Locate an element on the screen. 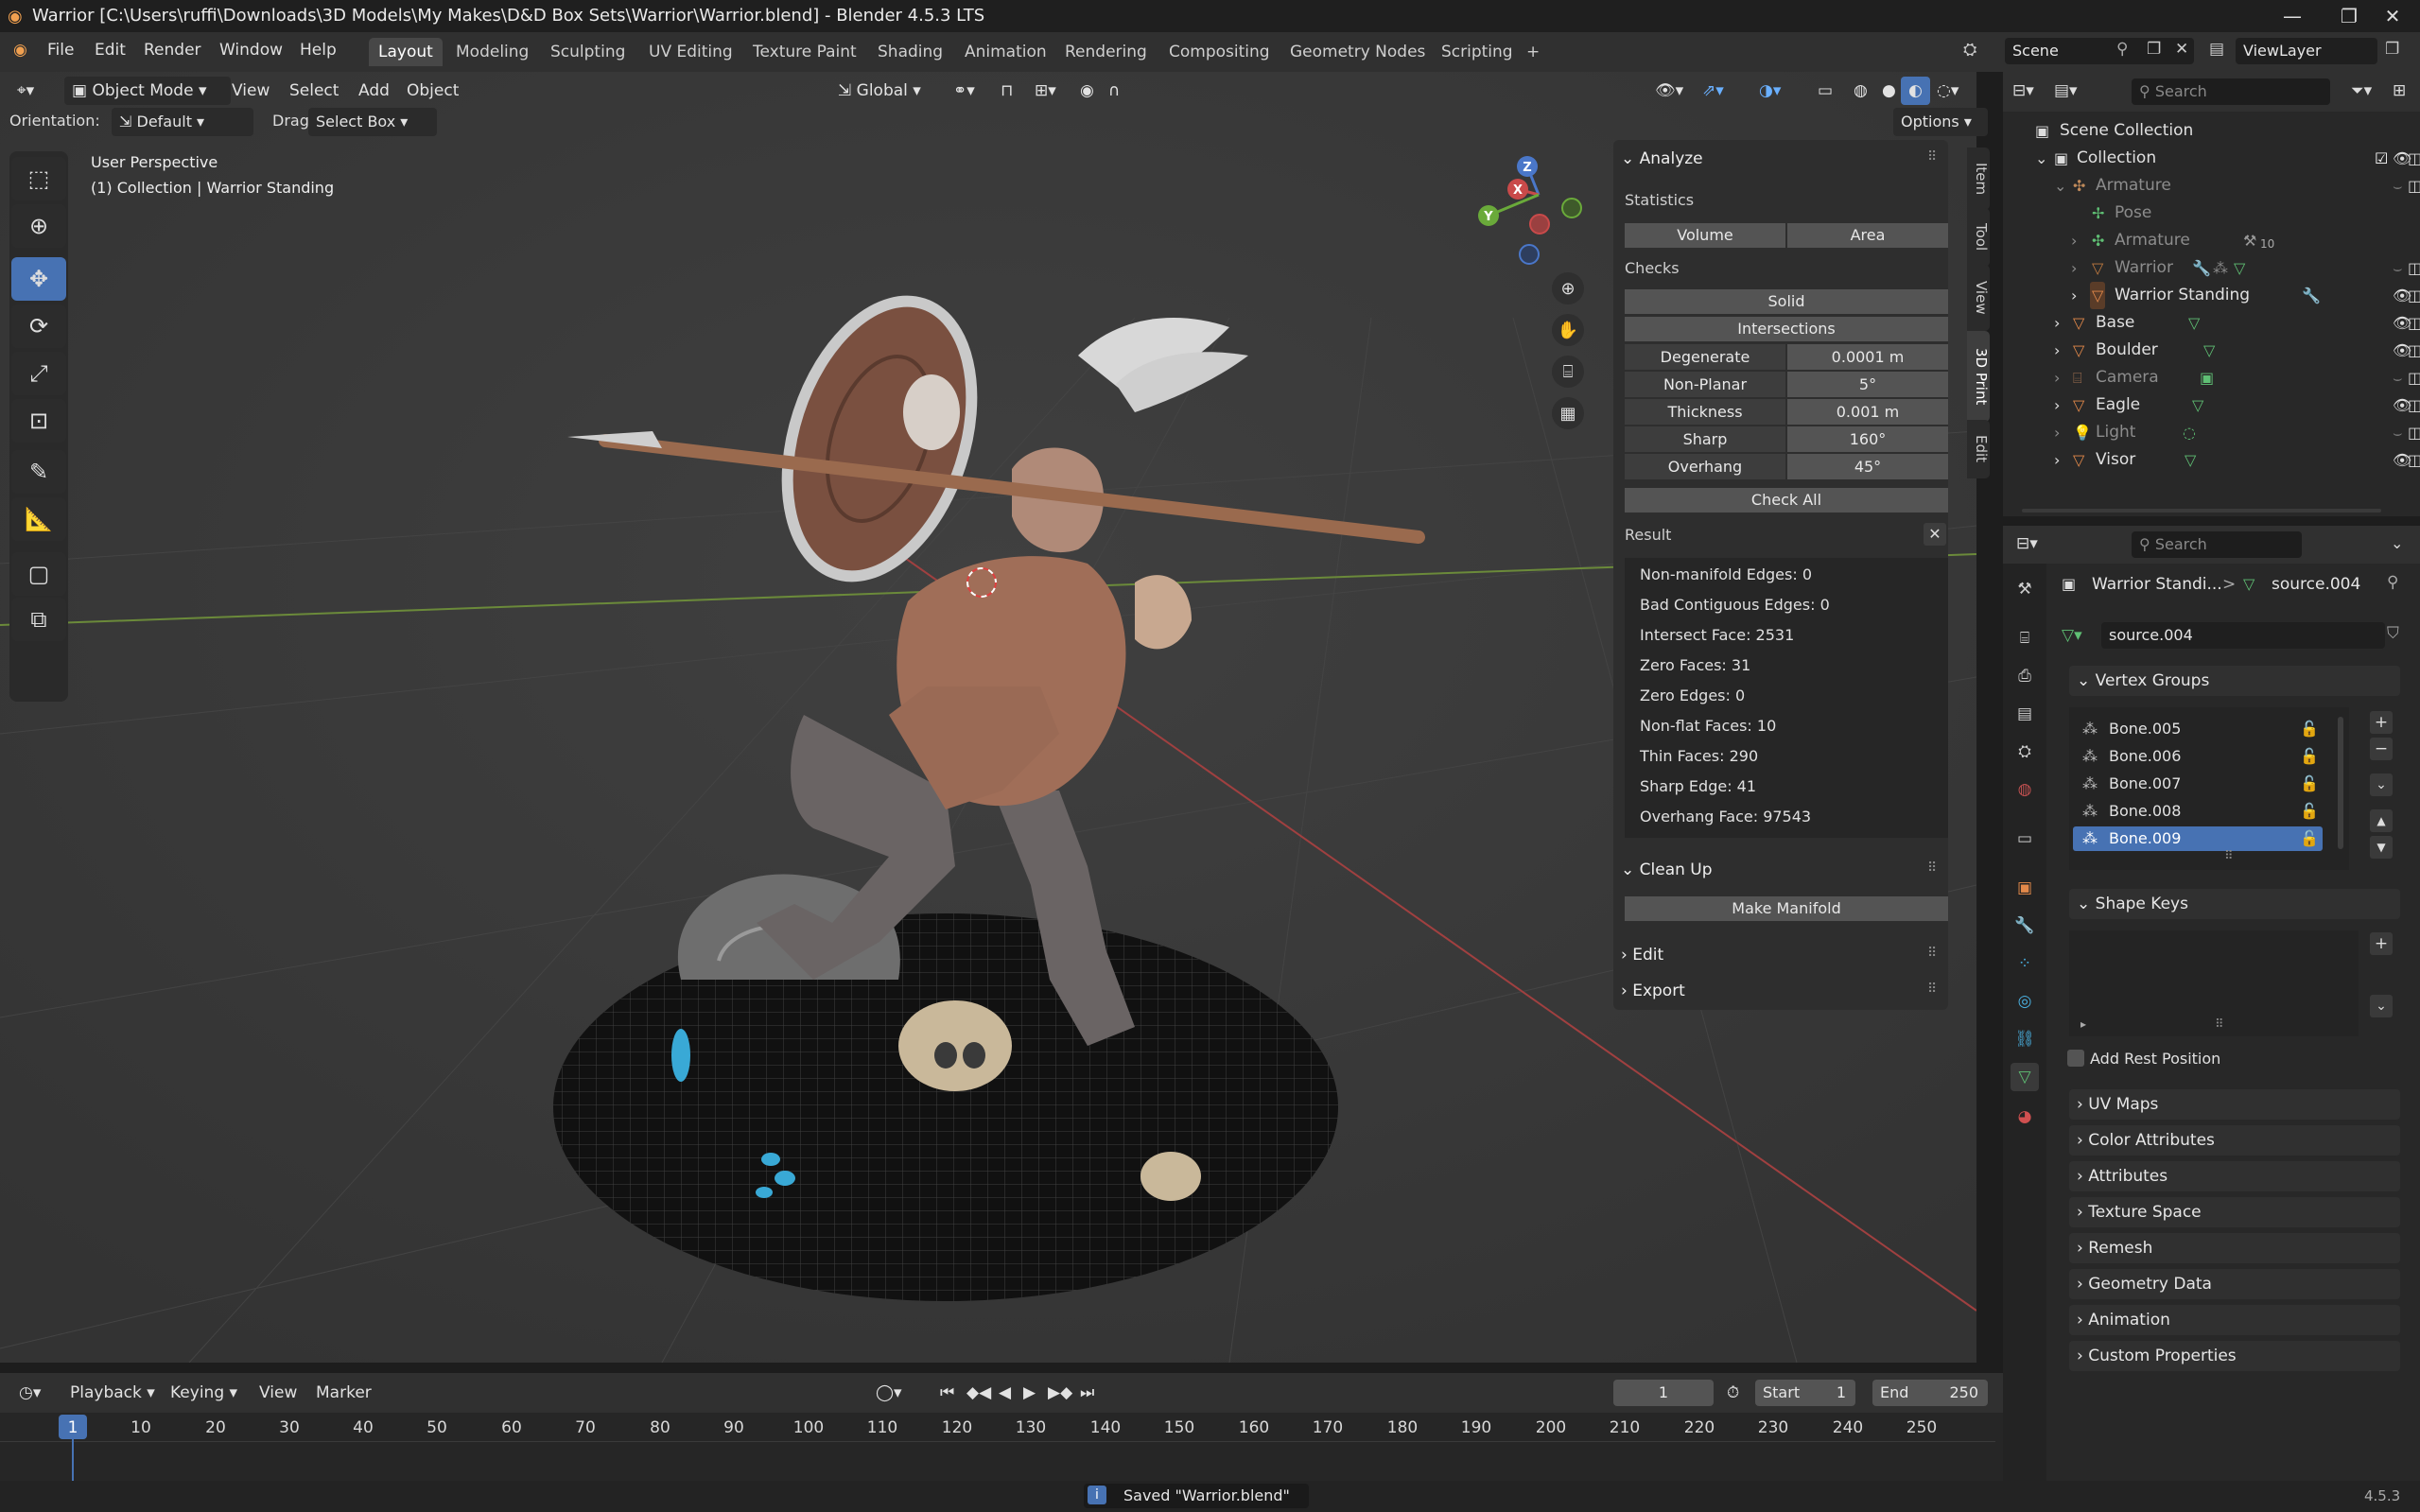  sharp-check-button: Sharp is located at coordinates (1705, 439).